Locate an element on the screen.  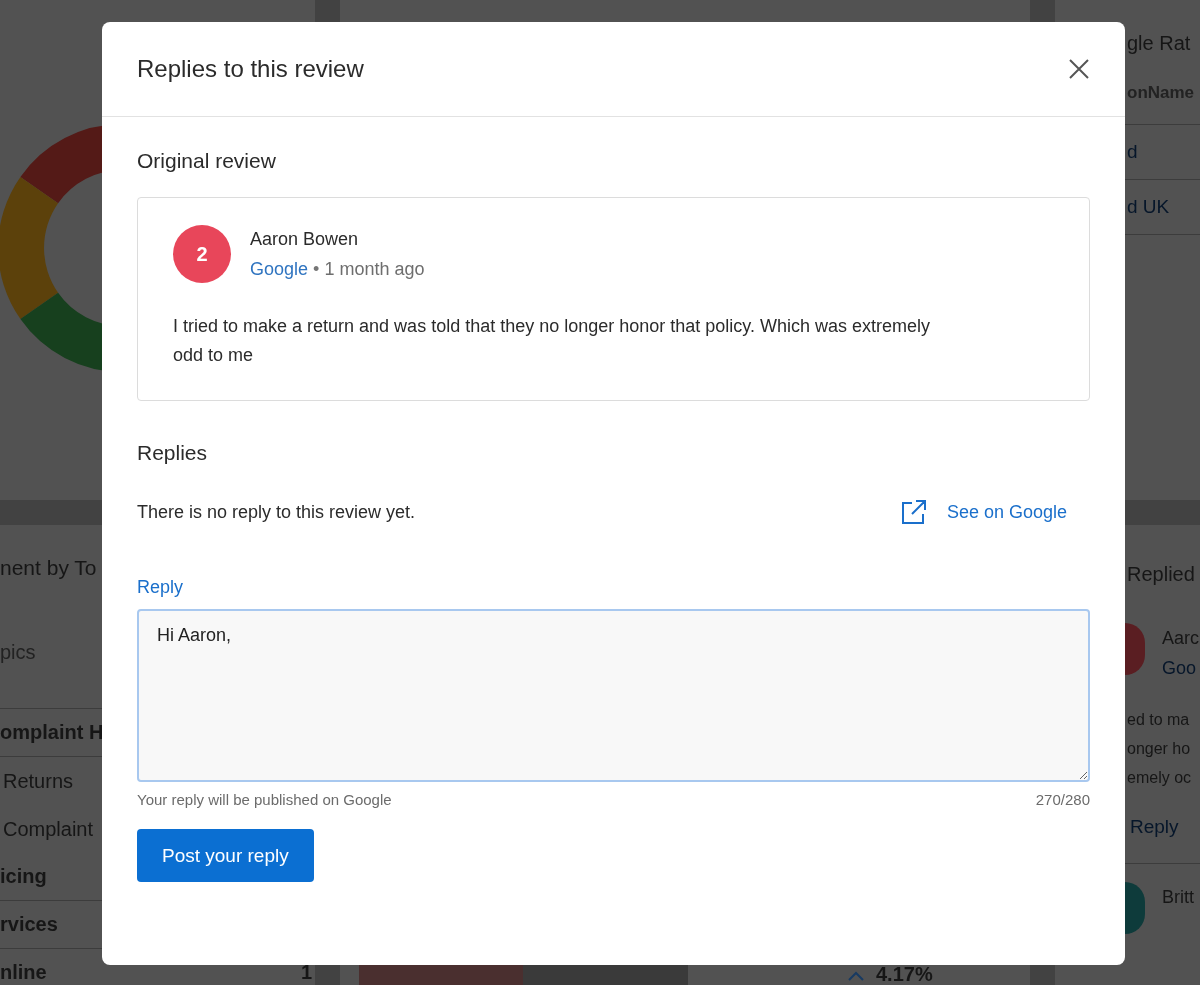
review-text-line: ed to ma is located at coordinates (1158, 720).